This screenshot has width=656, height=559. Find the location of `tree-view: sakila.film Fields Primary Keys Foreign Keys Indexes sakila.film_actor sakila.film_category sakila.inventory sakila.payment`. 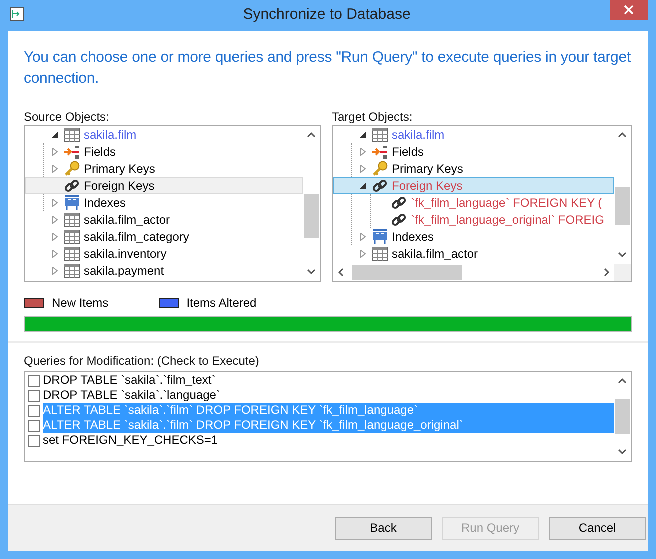

tree-view: sakila.film Fields Primary Keys Foreign Keys Indexes sakila.film_actor sakila.film_category sakila.inventory sakila.payment is located at coordinates (172, 203).